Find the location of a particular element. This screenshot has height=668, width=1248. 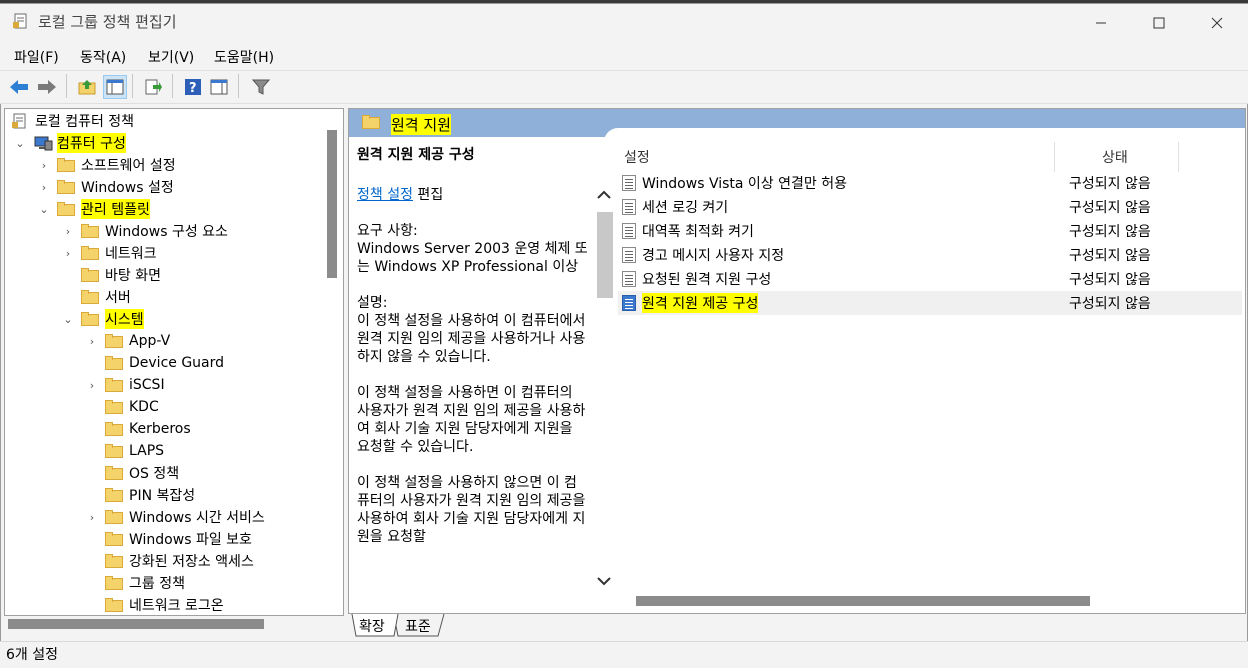

tree-item: › iSCSI is located at coordinates (174, 385).